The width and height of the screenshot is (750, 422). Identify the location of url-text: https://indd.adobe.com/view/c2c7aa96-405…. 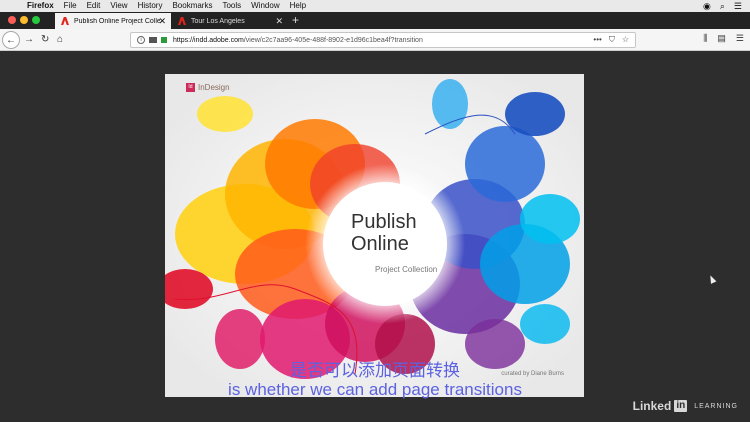
(298, 40).